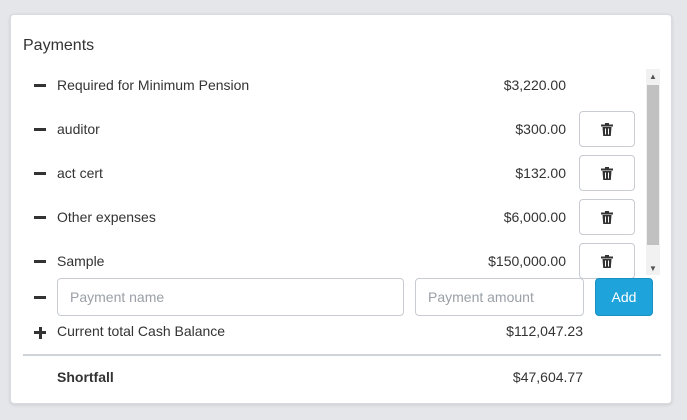 The image size is (687, 420). Describe the element at coordinates (141, 331) in the screenshot. I see `cash-balance-label: Current total Cash Balance` at that location.